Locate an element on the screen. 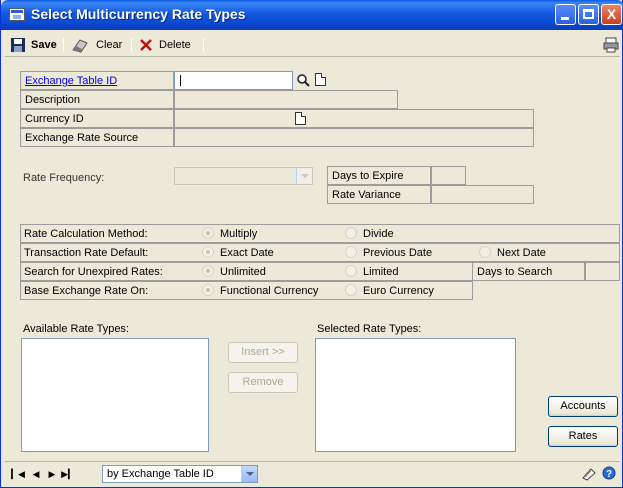 This screenshot has width=623, height=488. previous-date-radio: Previous Date is located at coordinates (388, 253).